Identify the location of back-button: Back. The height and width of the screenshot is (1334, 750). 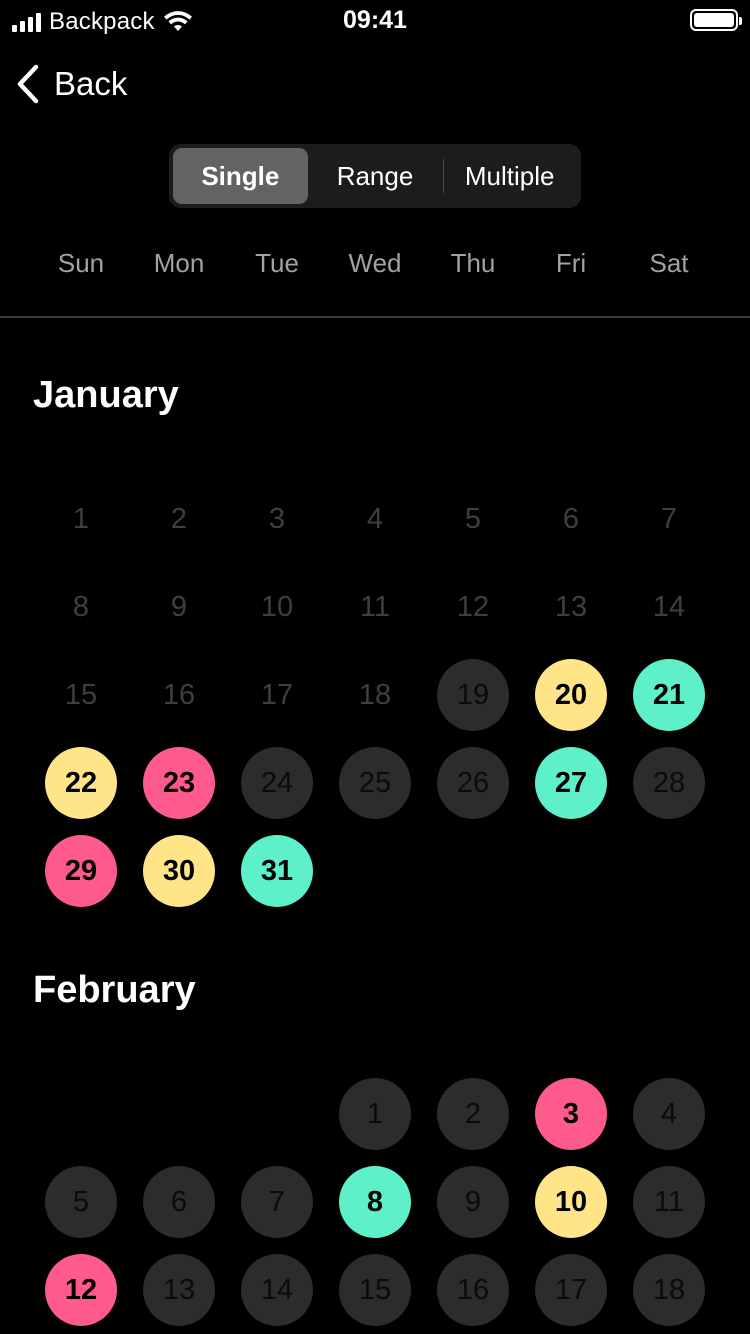
(70, 84).